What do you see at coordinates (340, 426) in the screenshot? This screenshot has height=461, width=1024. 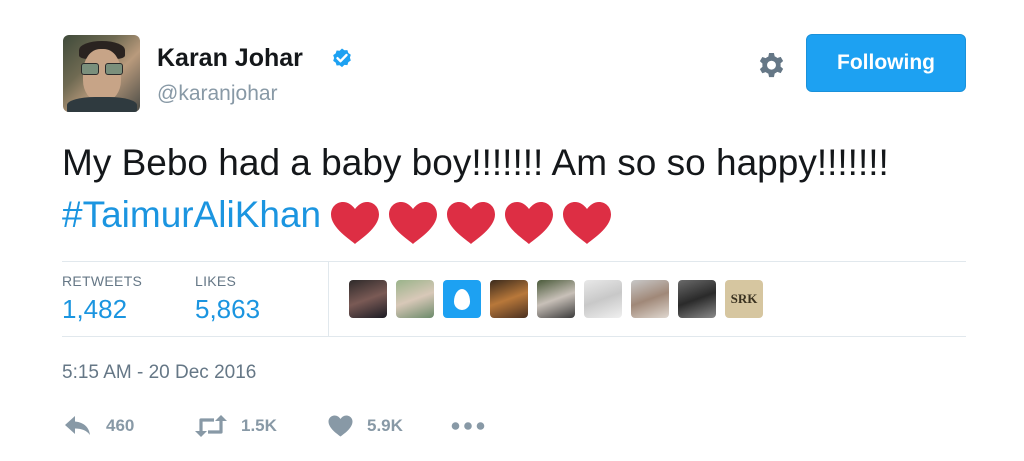 I see `heart-icon` at bounding box center [340, 426].